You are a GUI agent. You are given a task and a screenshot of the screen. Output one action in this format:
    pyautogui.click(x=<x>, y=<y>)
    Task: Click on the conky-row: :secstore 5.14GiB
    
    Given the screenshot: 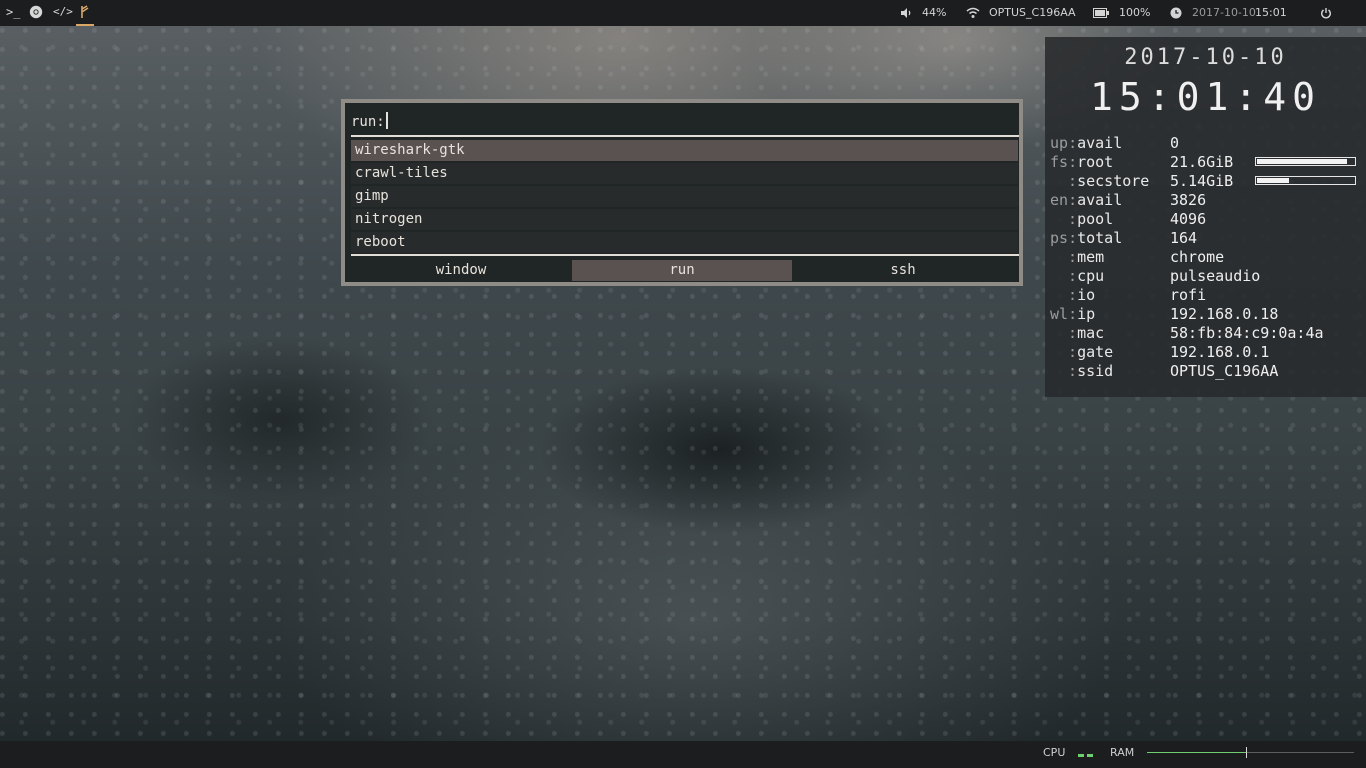 What is the action you would take?
    pyautogui.click(x=1205, y=181)
    